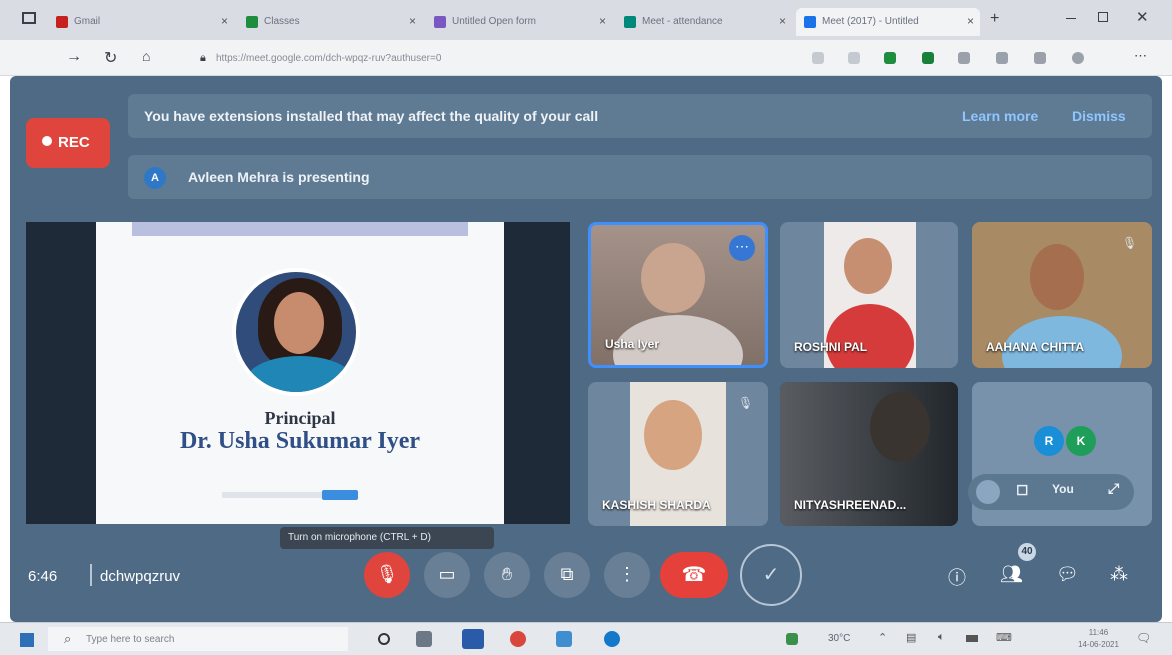  I want to click on more-options-button: ⋮, so click(627, 575).